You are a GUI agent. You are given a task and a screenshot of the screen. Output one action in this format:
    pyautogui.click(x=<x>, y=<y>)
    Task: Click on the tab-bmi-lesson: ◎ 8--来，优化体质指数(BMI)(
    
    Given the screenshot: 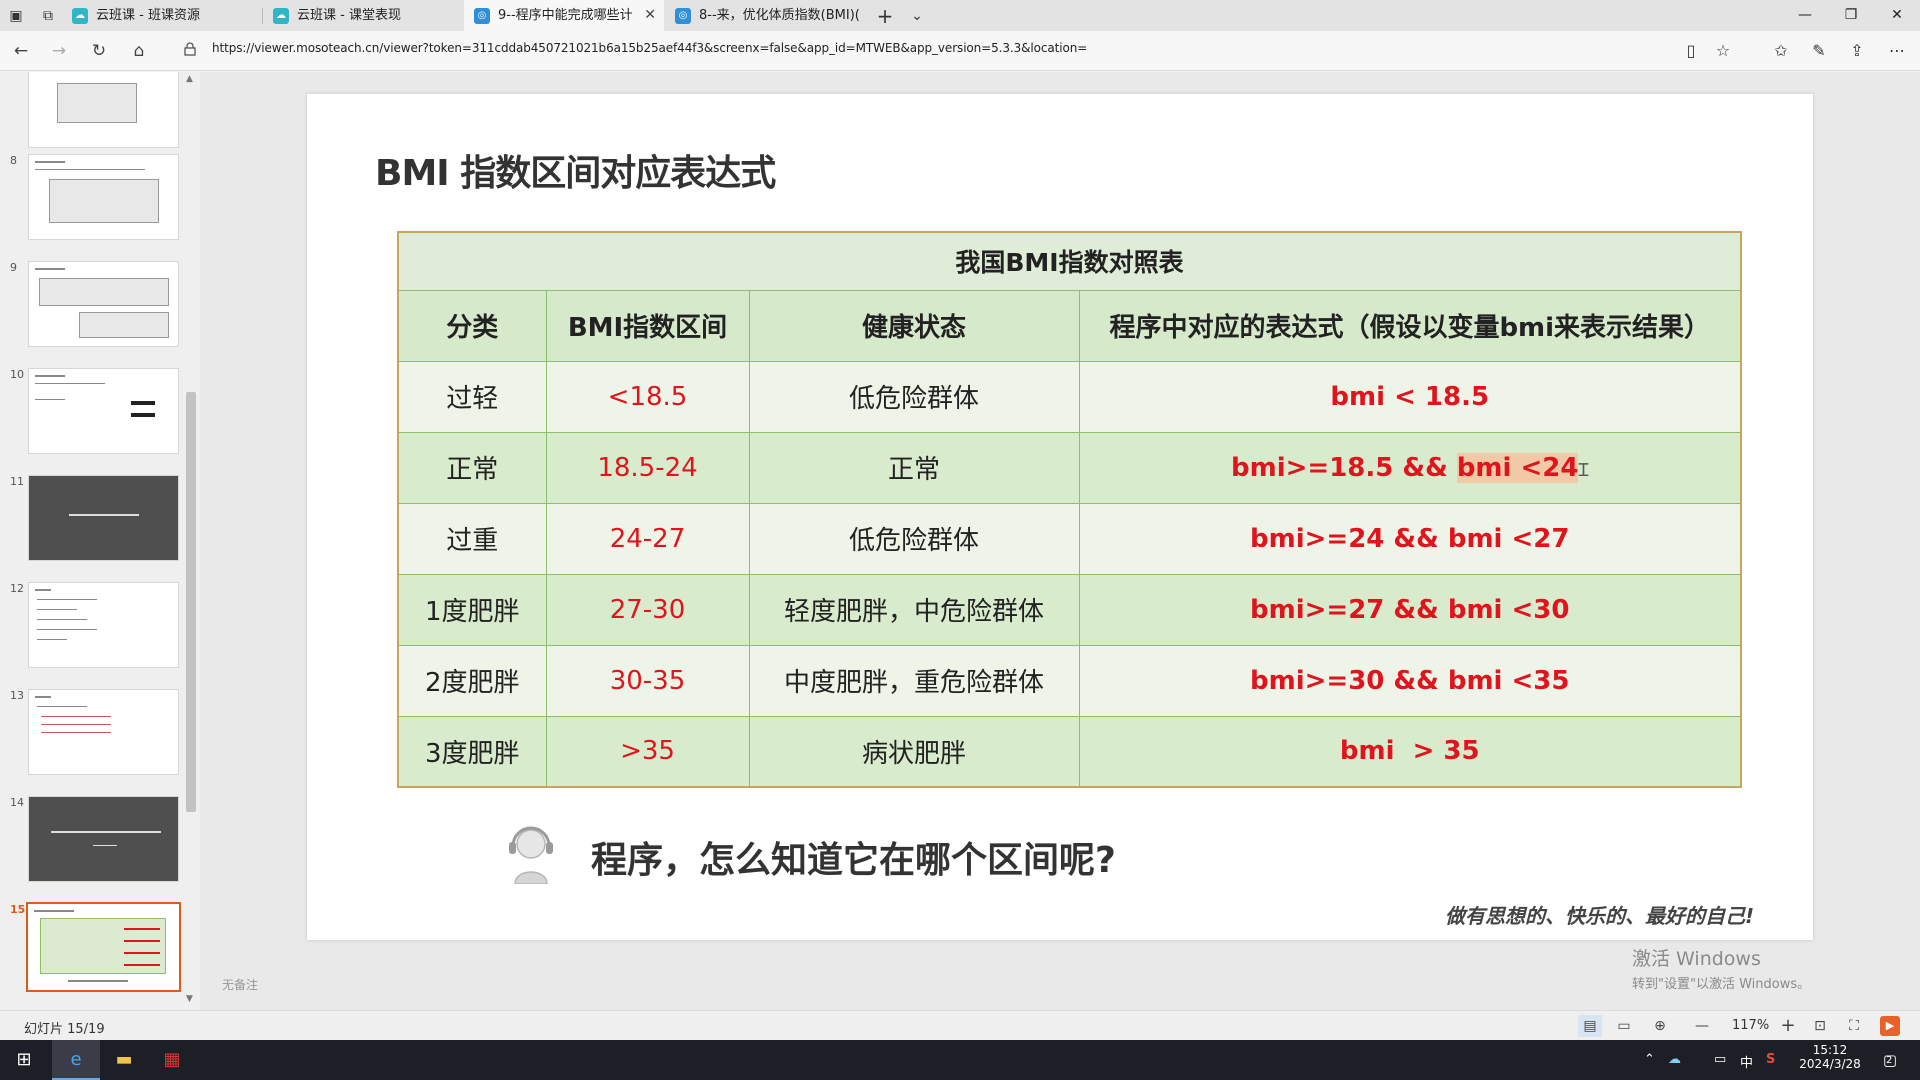 What is the action you would take?
    pyautogui.click(x=765, y=15)
    